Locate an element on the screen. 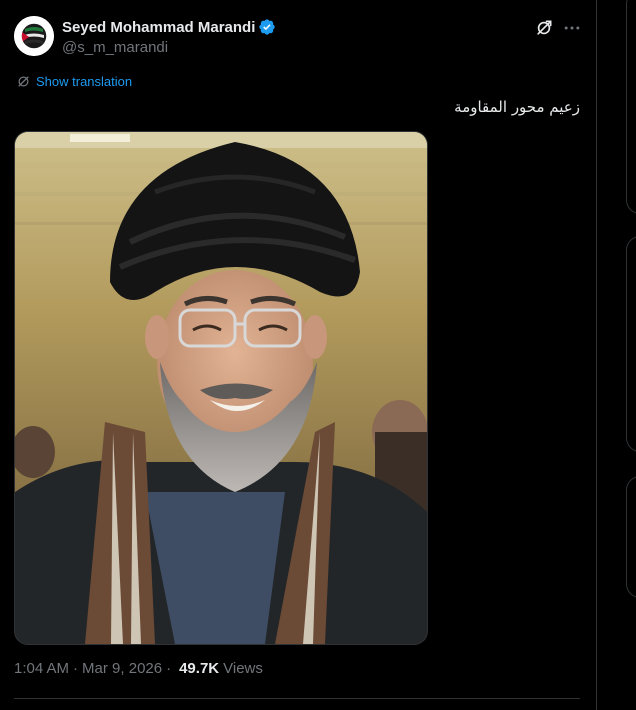 This screenshot has height=710, width=636. palestine-flag-avatar-icon is located at coordinates (34, 36).